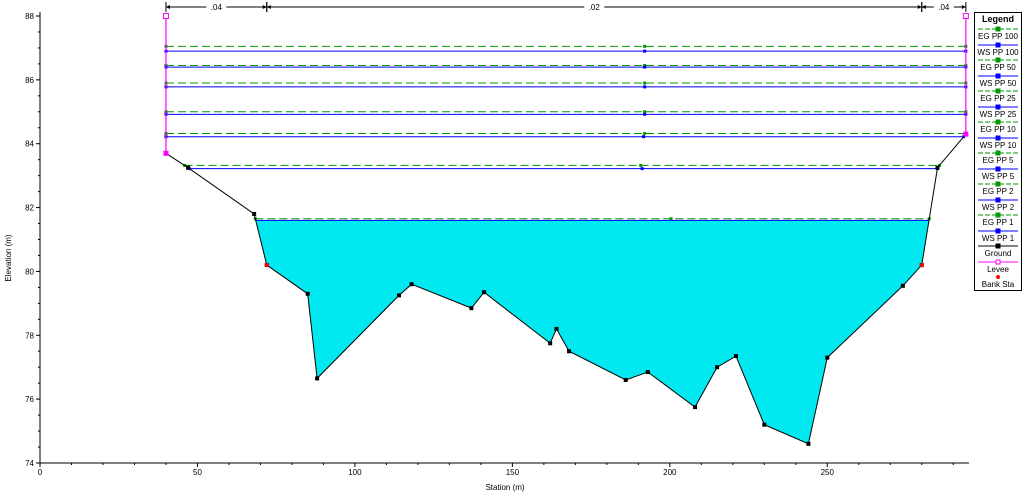 The height and width of the screenshot is (494, 1023). What do you see at coordinates (29, 271) in the screenshot?
I see `y-tick-label-80: 80` at bounding box center [29, 271].